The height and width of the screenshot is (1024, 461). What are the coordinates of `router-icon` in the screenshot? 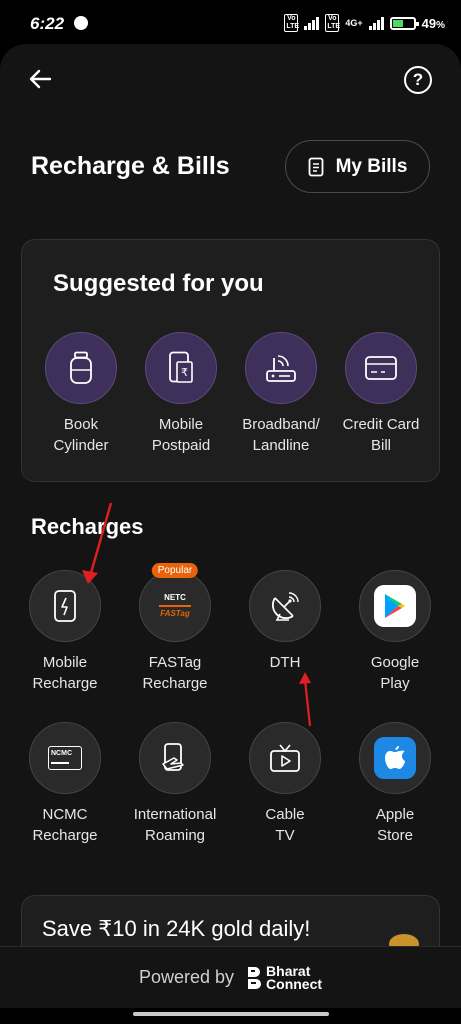 It's located at (281, 368).